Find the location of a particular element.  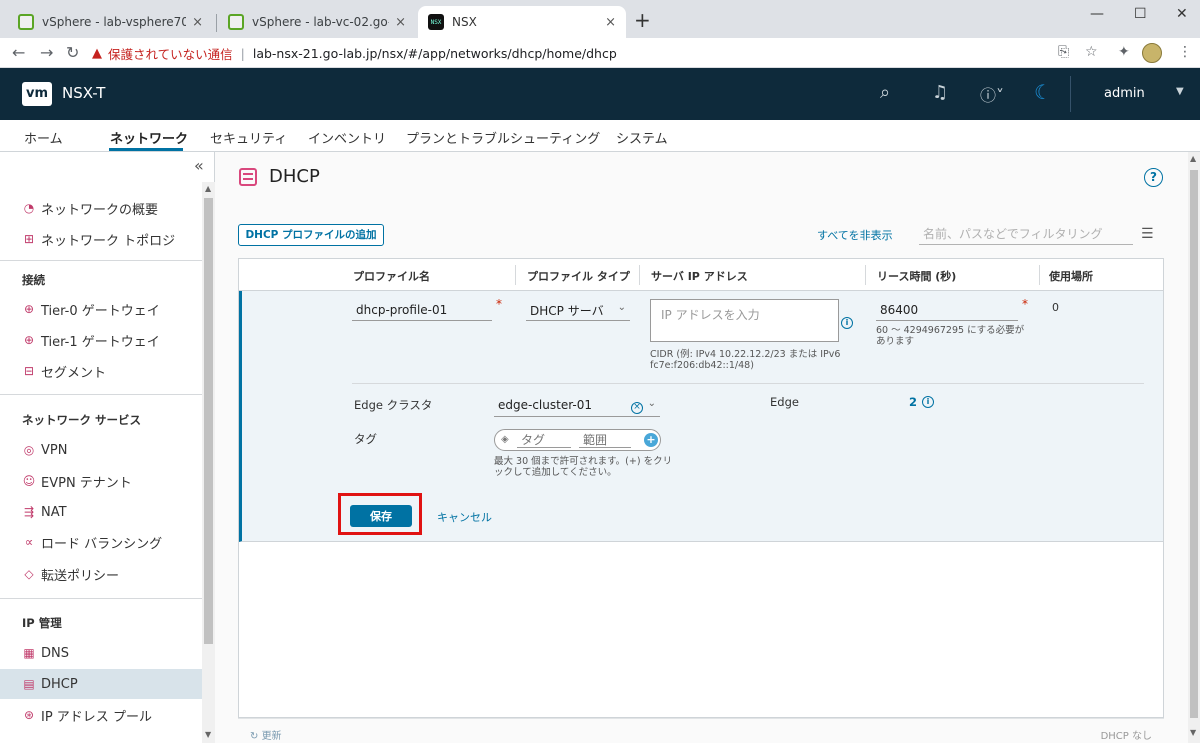

sidebar-item-network-topology: ⊞ ネットワーク トポロジ is located at coordinates (101, 239).